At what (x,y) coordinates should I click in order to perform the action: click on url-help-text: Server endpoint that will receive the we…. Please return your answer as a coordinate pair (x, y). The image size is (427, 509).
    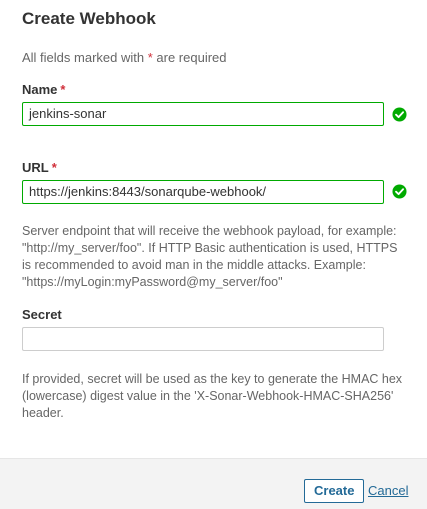
    Looking at the image, I should click on (210, 256).